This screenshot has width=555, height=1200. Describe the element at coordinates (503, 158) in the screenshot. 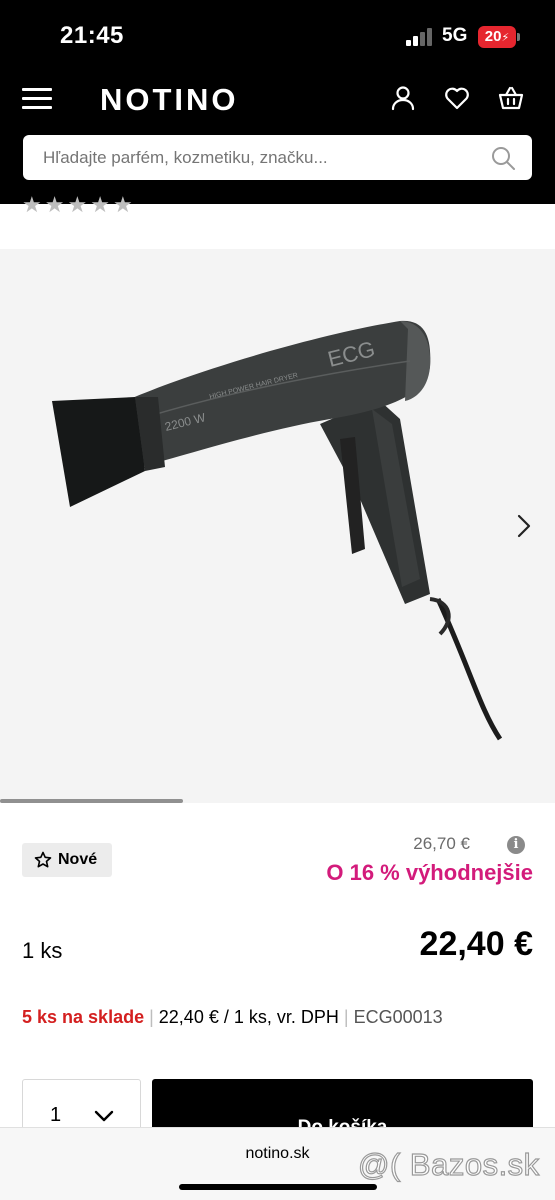

I see `search-icon` at that location.